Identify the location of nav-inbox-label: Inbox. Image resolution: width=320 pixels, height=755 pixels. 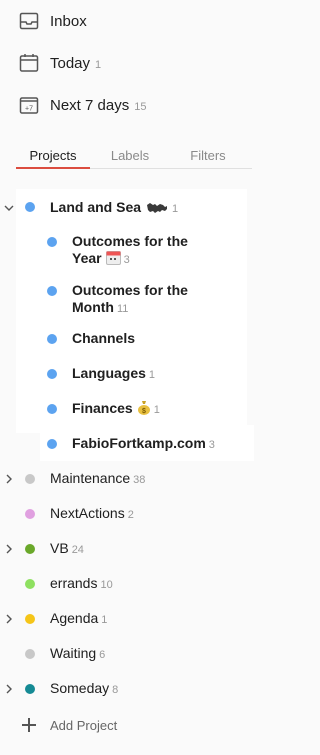
(68, 21).